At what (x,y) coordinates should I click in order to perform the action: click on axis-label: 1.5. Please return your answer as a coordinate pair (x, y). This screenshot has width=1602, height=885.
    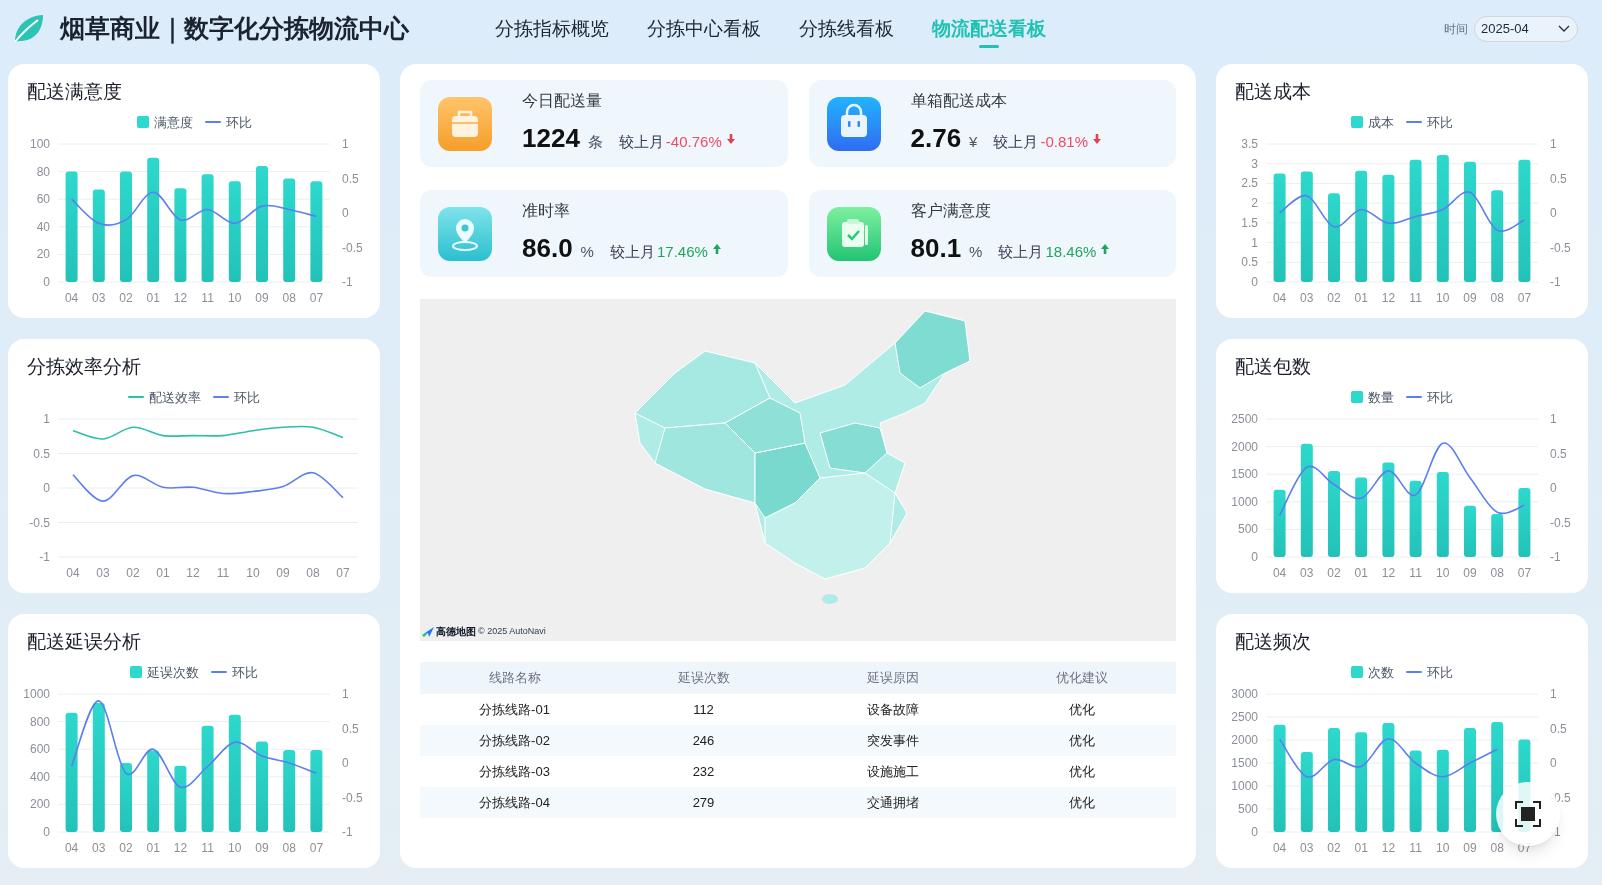
    Looking at the image, I should click on (1249, 222).